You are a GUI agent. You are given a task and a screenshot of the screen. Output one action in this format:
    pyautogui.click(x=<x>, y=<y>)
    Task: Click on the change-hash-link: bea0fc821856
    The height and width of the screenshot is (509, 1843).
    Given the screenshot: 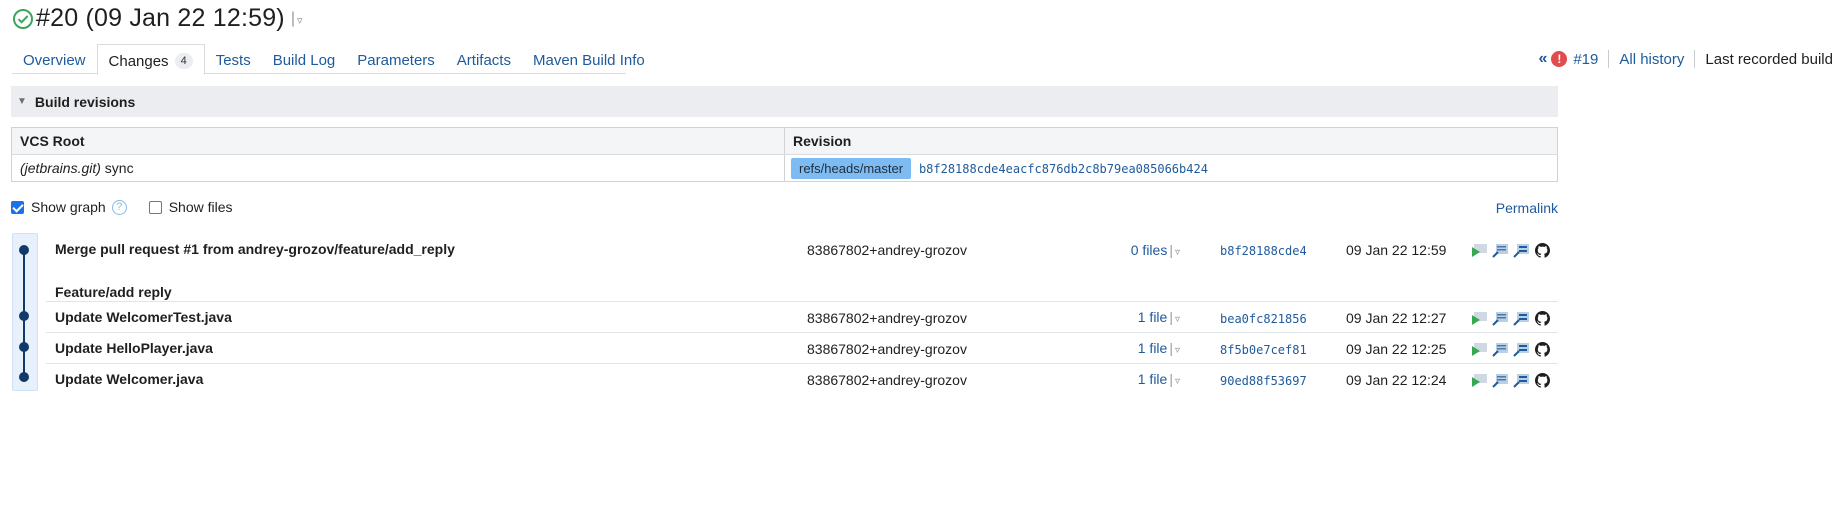 What is the action you would take?
    pyautogui.click(x=1263, y=319)
    